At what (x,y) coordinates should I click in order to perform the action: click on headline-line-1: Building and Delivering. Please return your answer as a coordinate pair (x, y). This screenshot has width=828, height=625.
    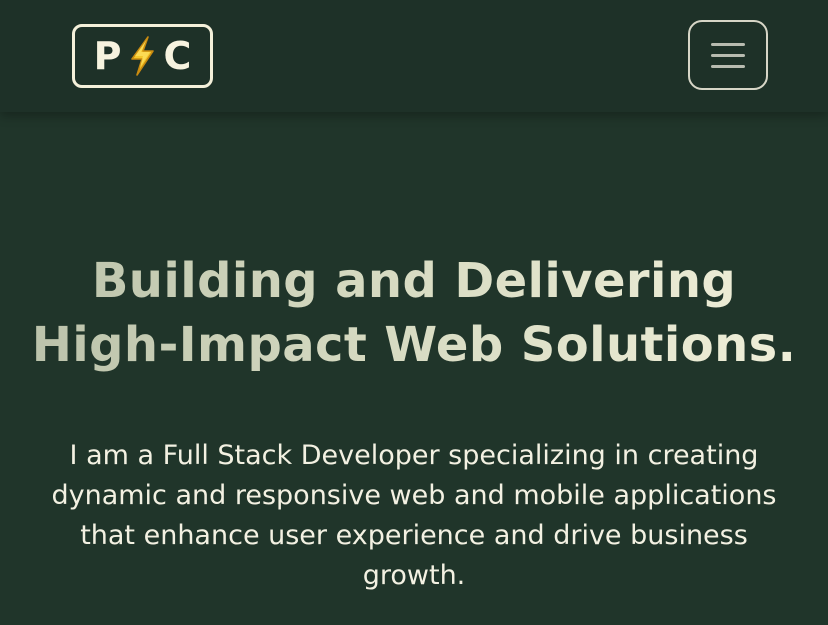
    Looking at the image, I should click on (414, 281).